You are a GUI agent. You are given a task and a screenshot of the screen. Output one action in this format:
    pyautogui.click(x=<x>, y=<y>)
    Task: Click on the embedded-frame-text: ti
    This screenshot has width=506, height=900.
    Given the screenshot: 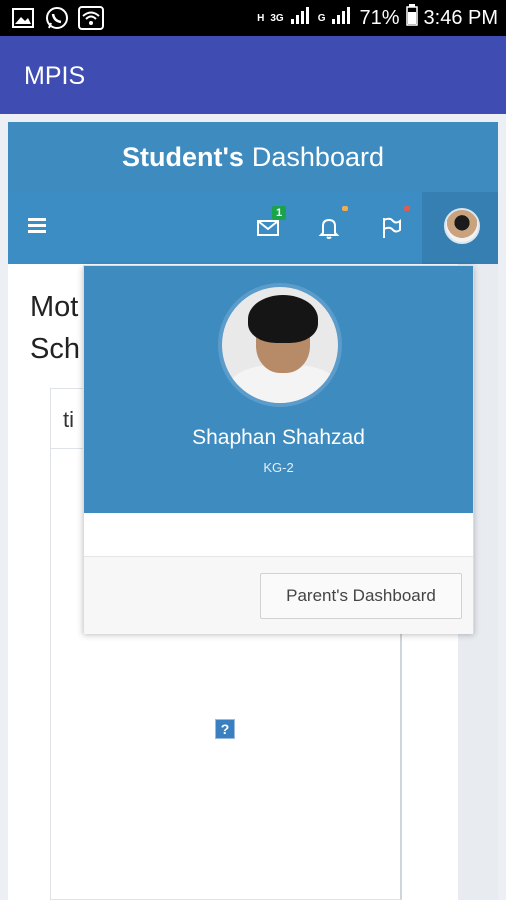 What is the action you would take?
    pyautogui.click(x=68, y=419)
    